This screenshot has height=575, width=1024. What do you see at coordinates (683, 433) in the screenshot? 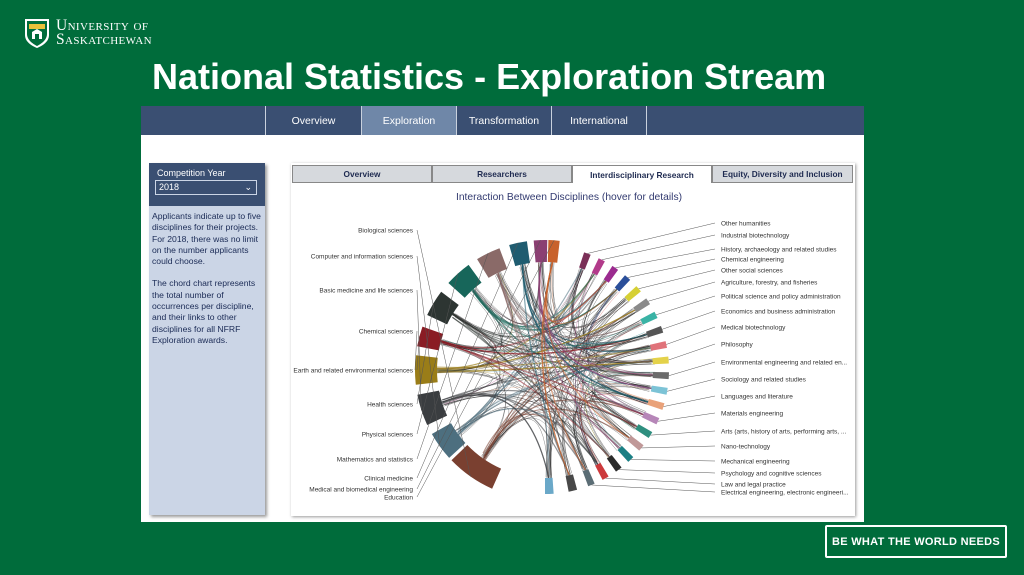
I see `right-discipline-14-leader` at bounding box center [683, 433].